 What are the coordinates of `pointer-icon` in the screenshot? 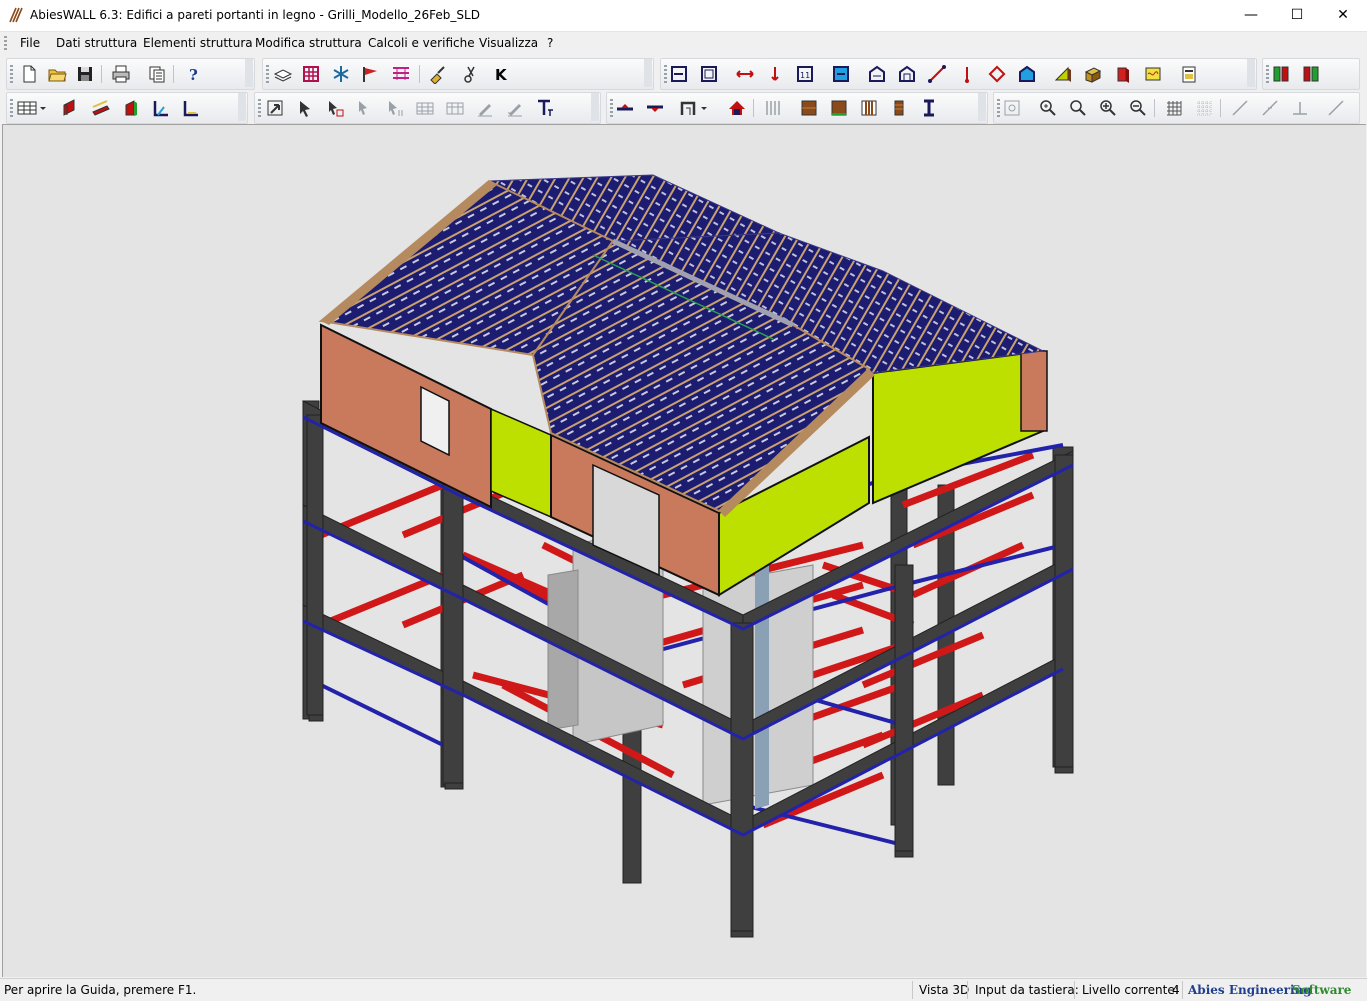 It's located at (305, 108).